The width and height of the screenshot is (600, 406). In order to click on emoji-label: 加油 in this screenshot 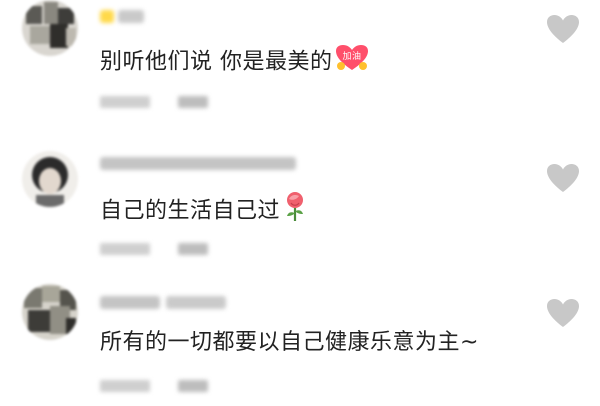, I will do `click(351, 56)`.